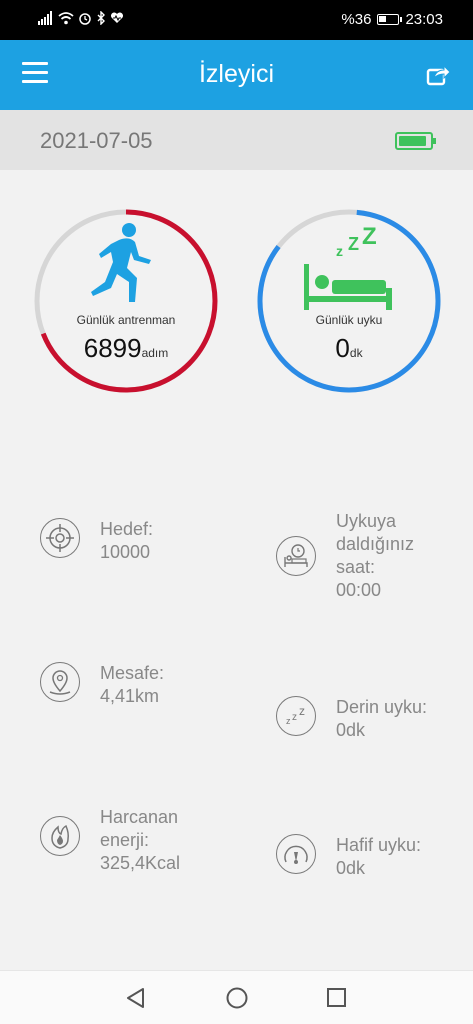  What do you see at coordinates (66, 18) in the screenshot?
I see `wifi-icon` at bounding box center [66, 18].